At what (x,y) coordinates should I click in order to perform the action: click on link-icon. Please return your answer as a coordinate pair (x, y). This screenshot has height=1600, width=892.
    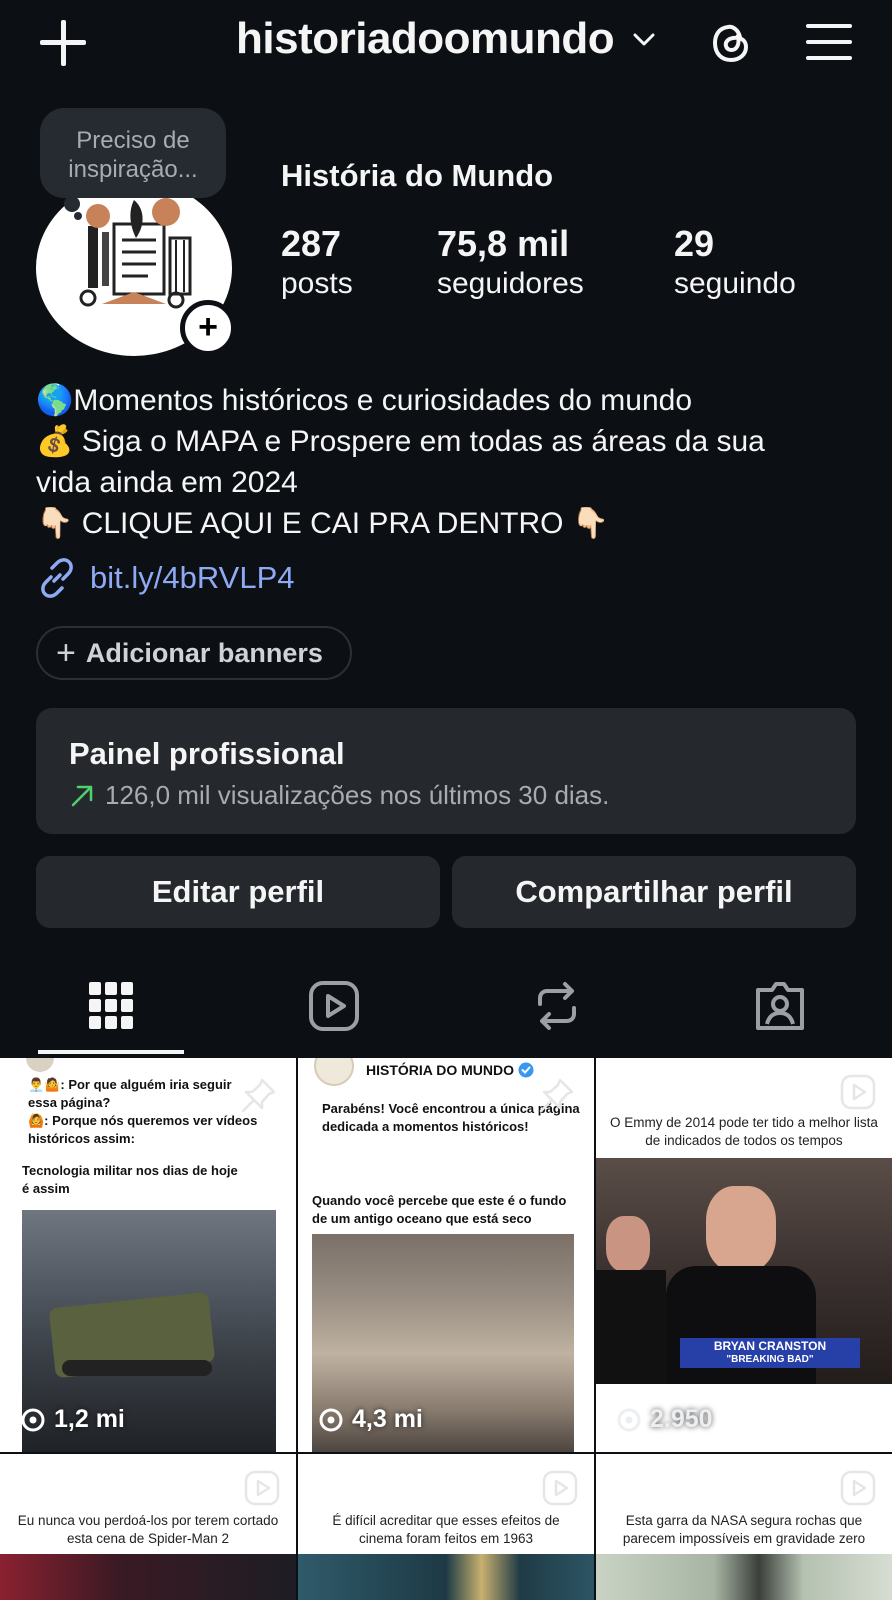
    Looking at the image, I should click on (57, 578).